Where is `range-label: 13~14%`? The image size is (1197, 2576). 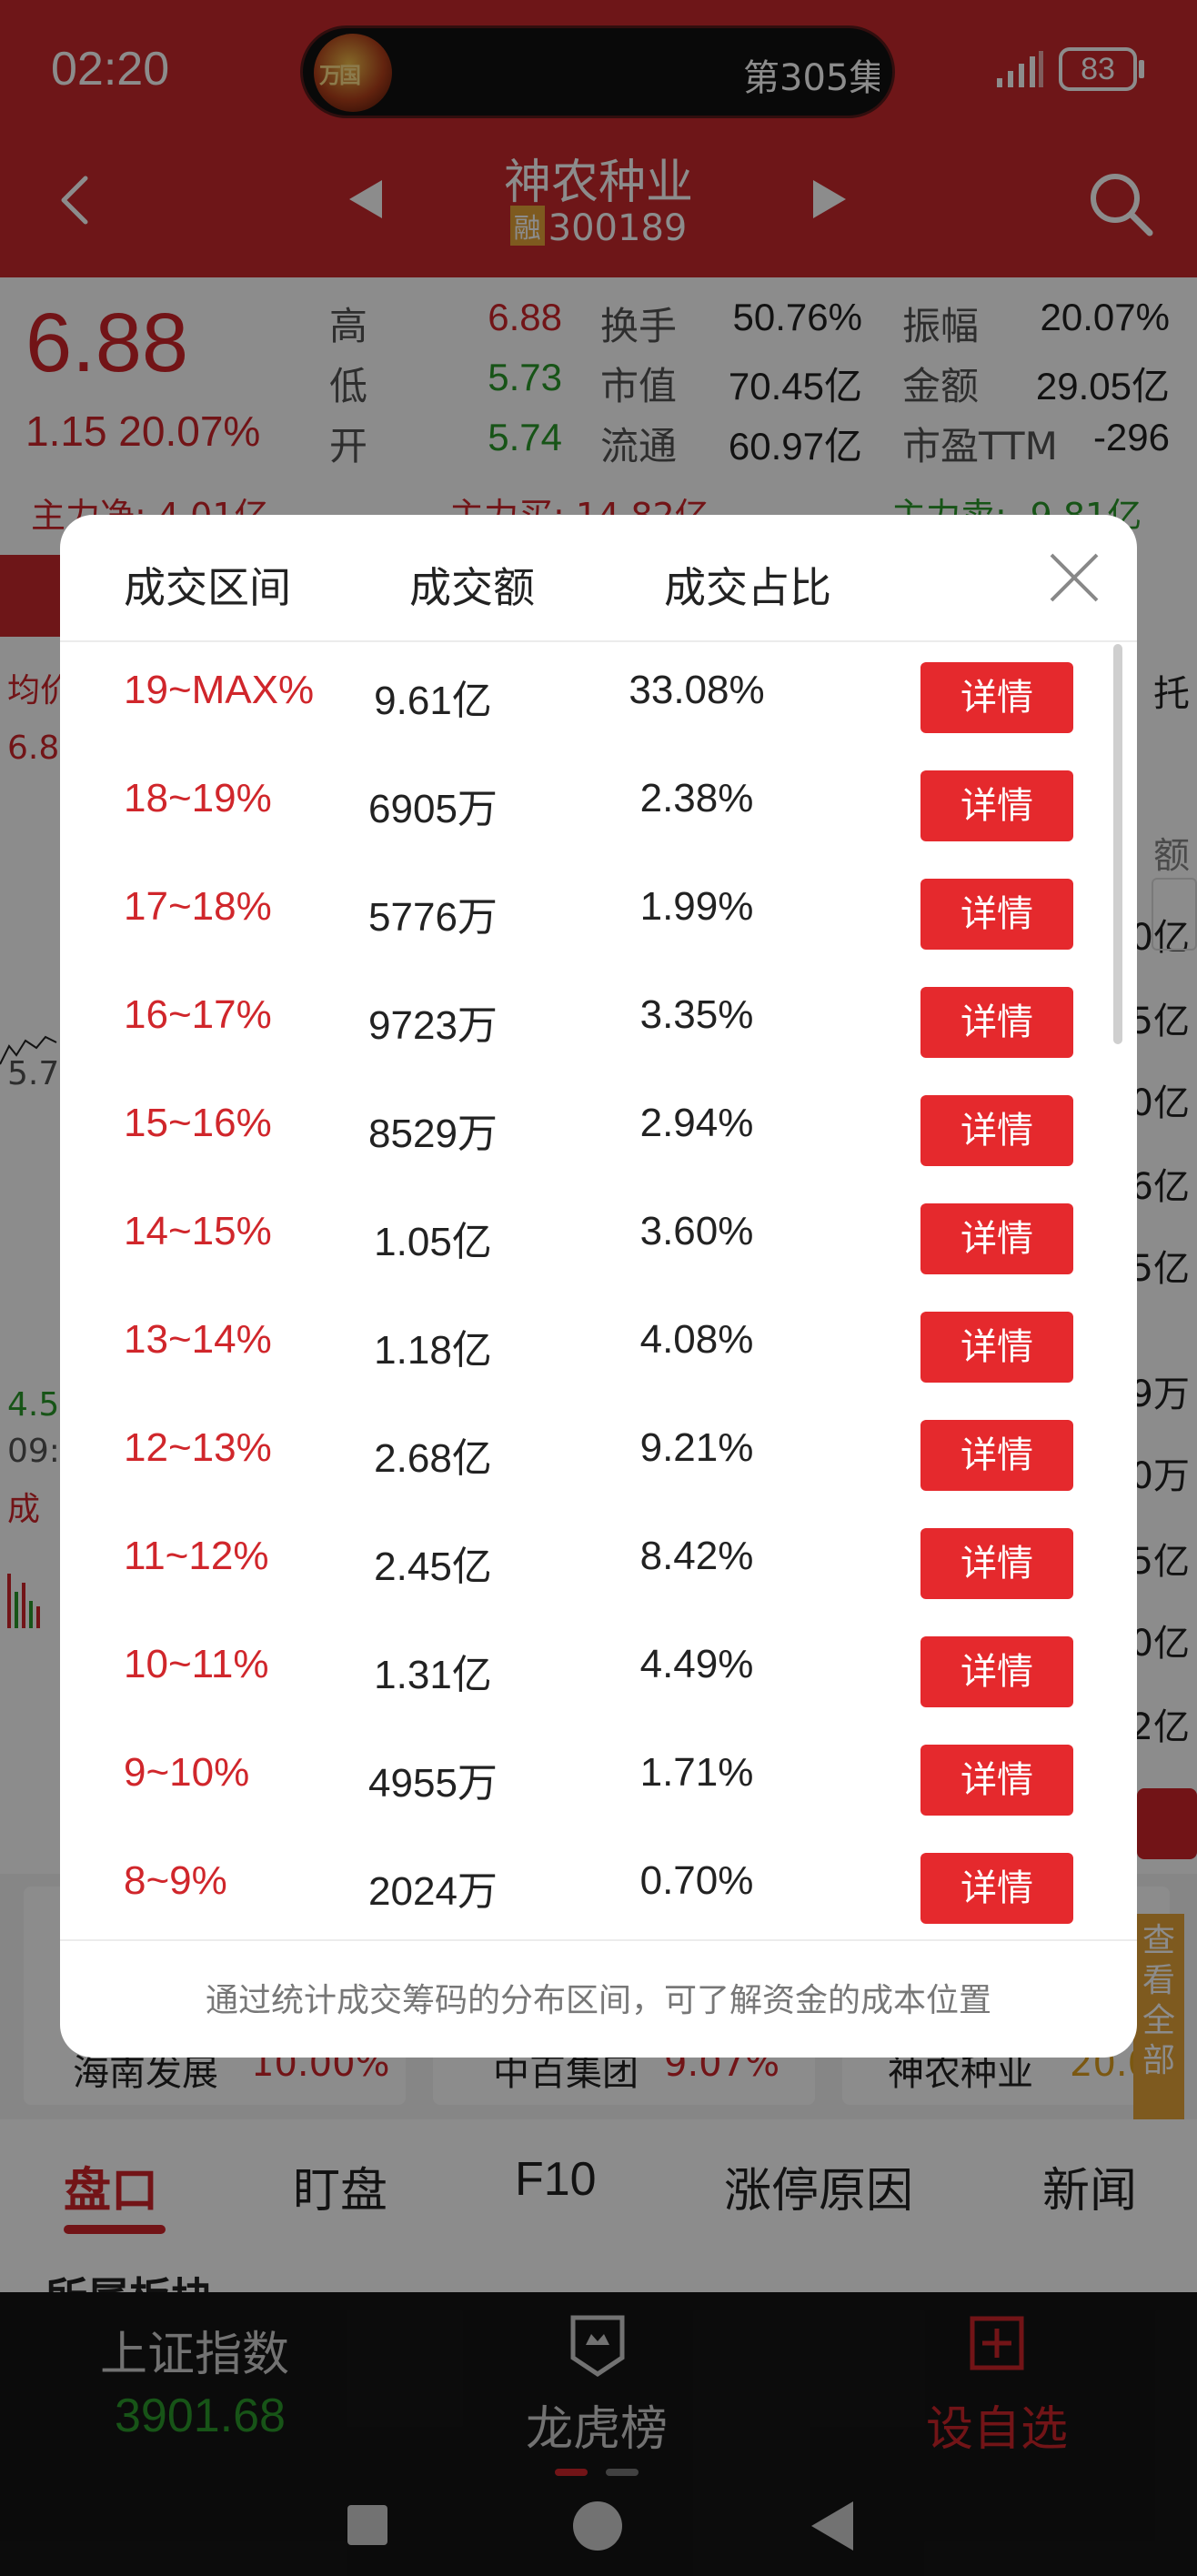
range-label: 13~14% is located at coordinates (198, 1339).